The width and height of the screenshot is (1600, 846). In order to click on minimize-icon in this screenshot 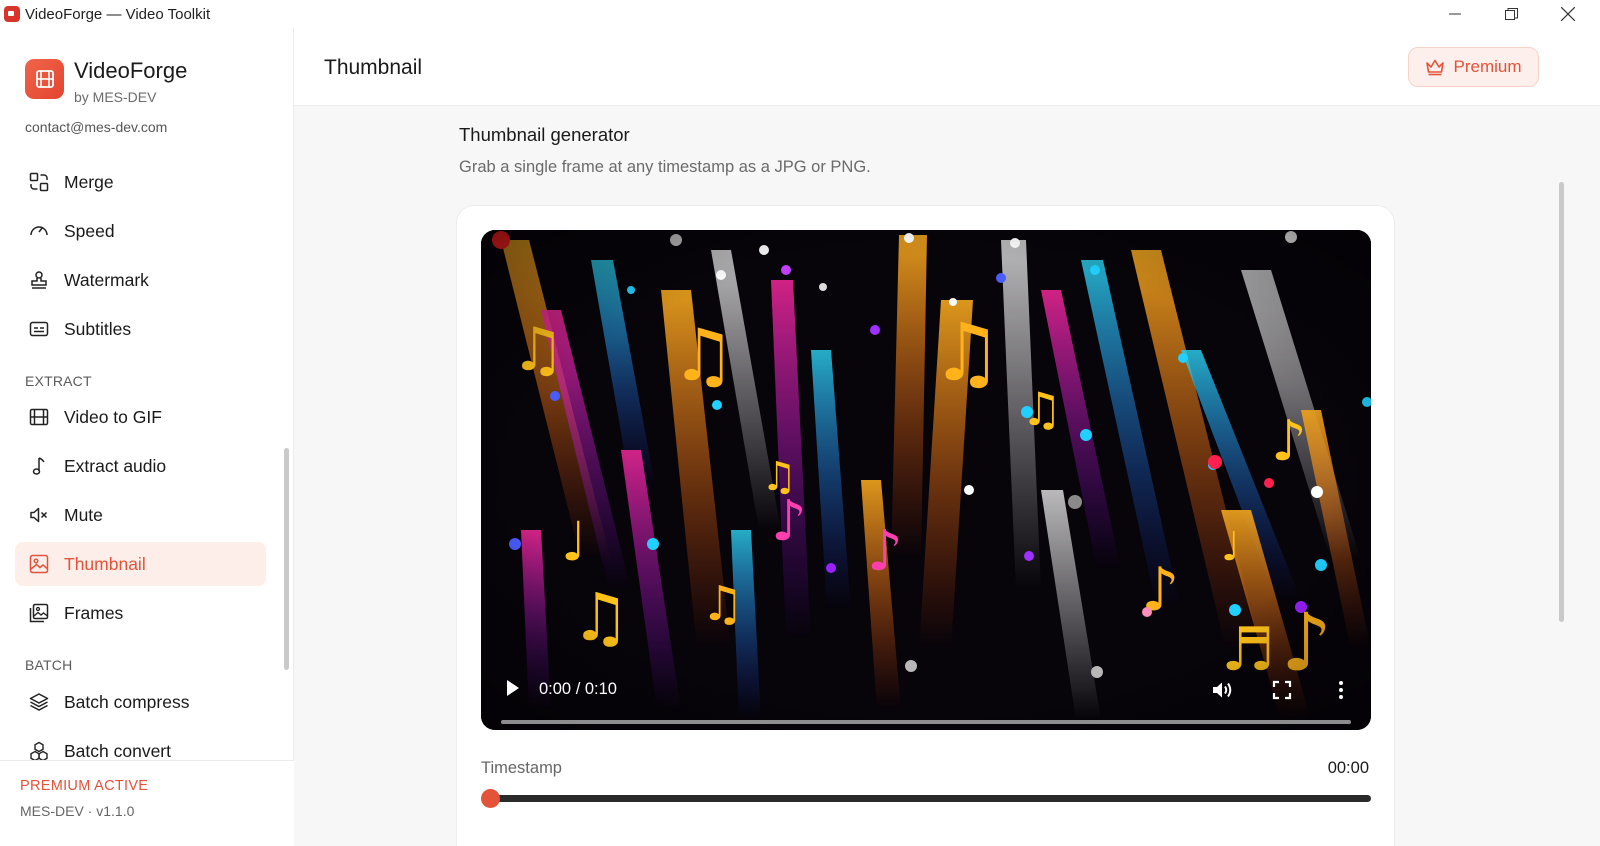, I will do `click(1455, 14)`.